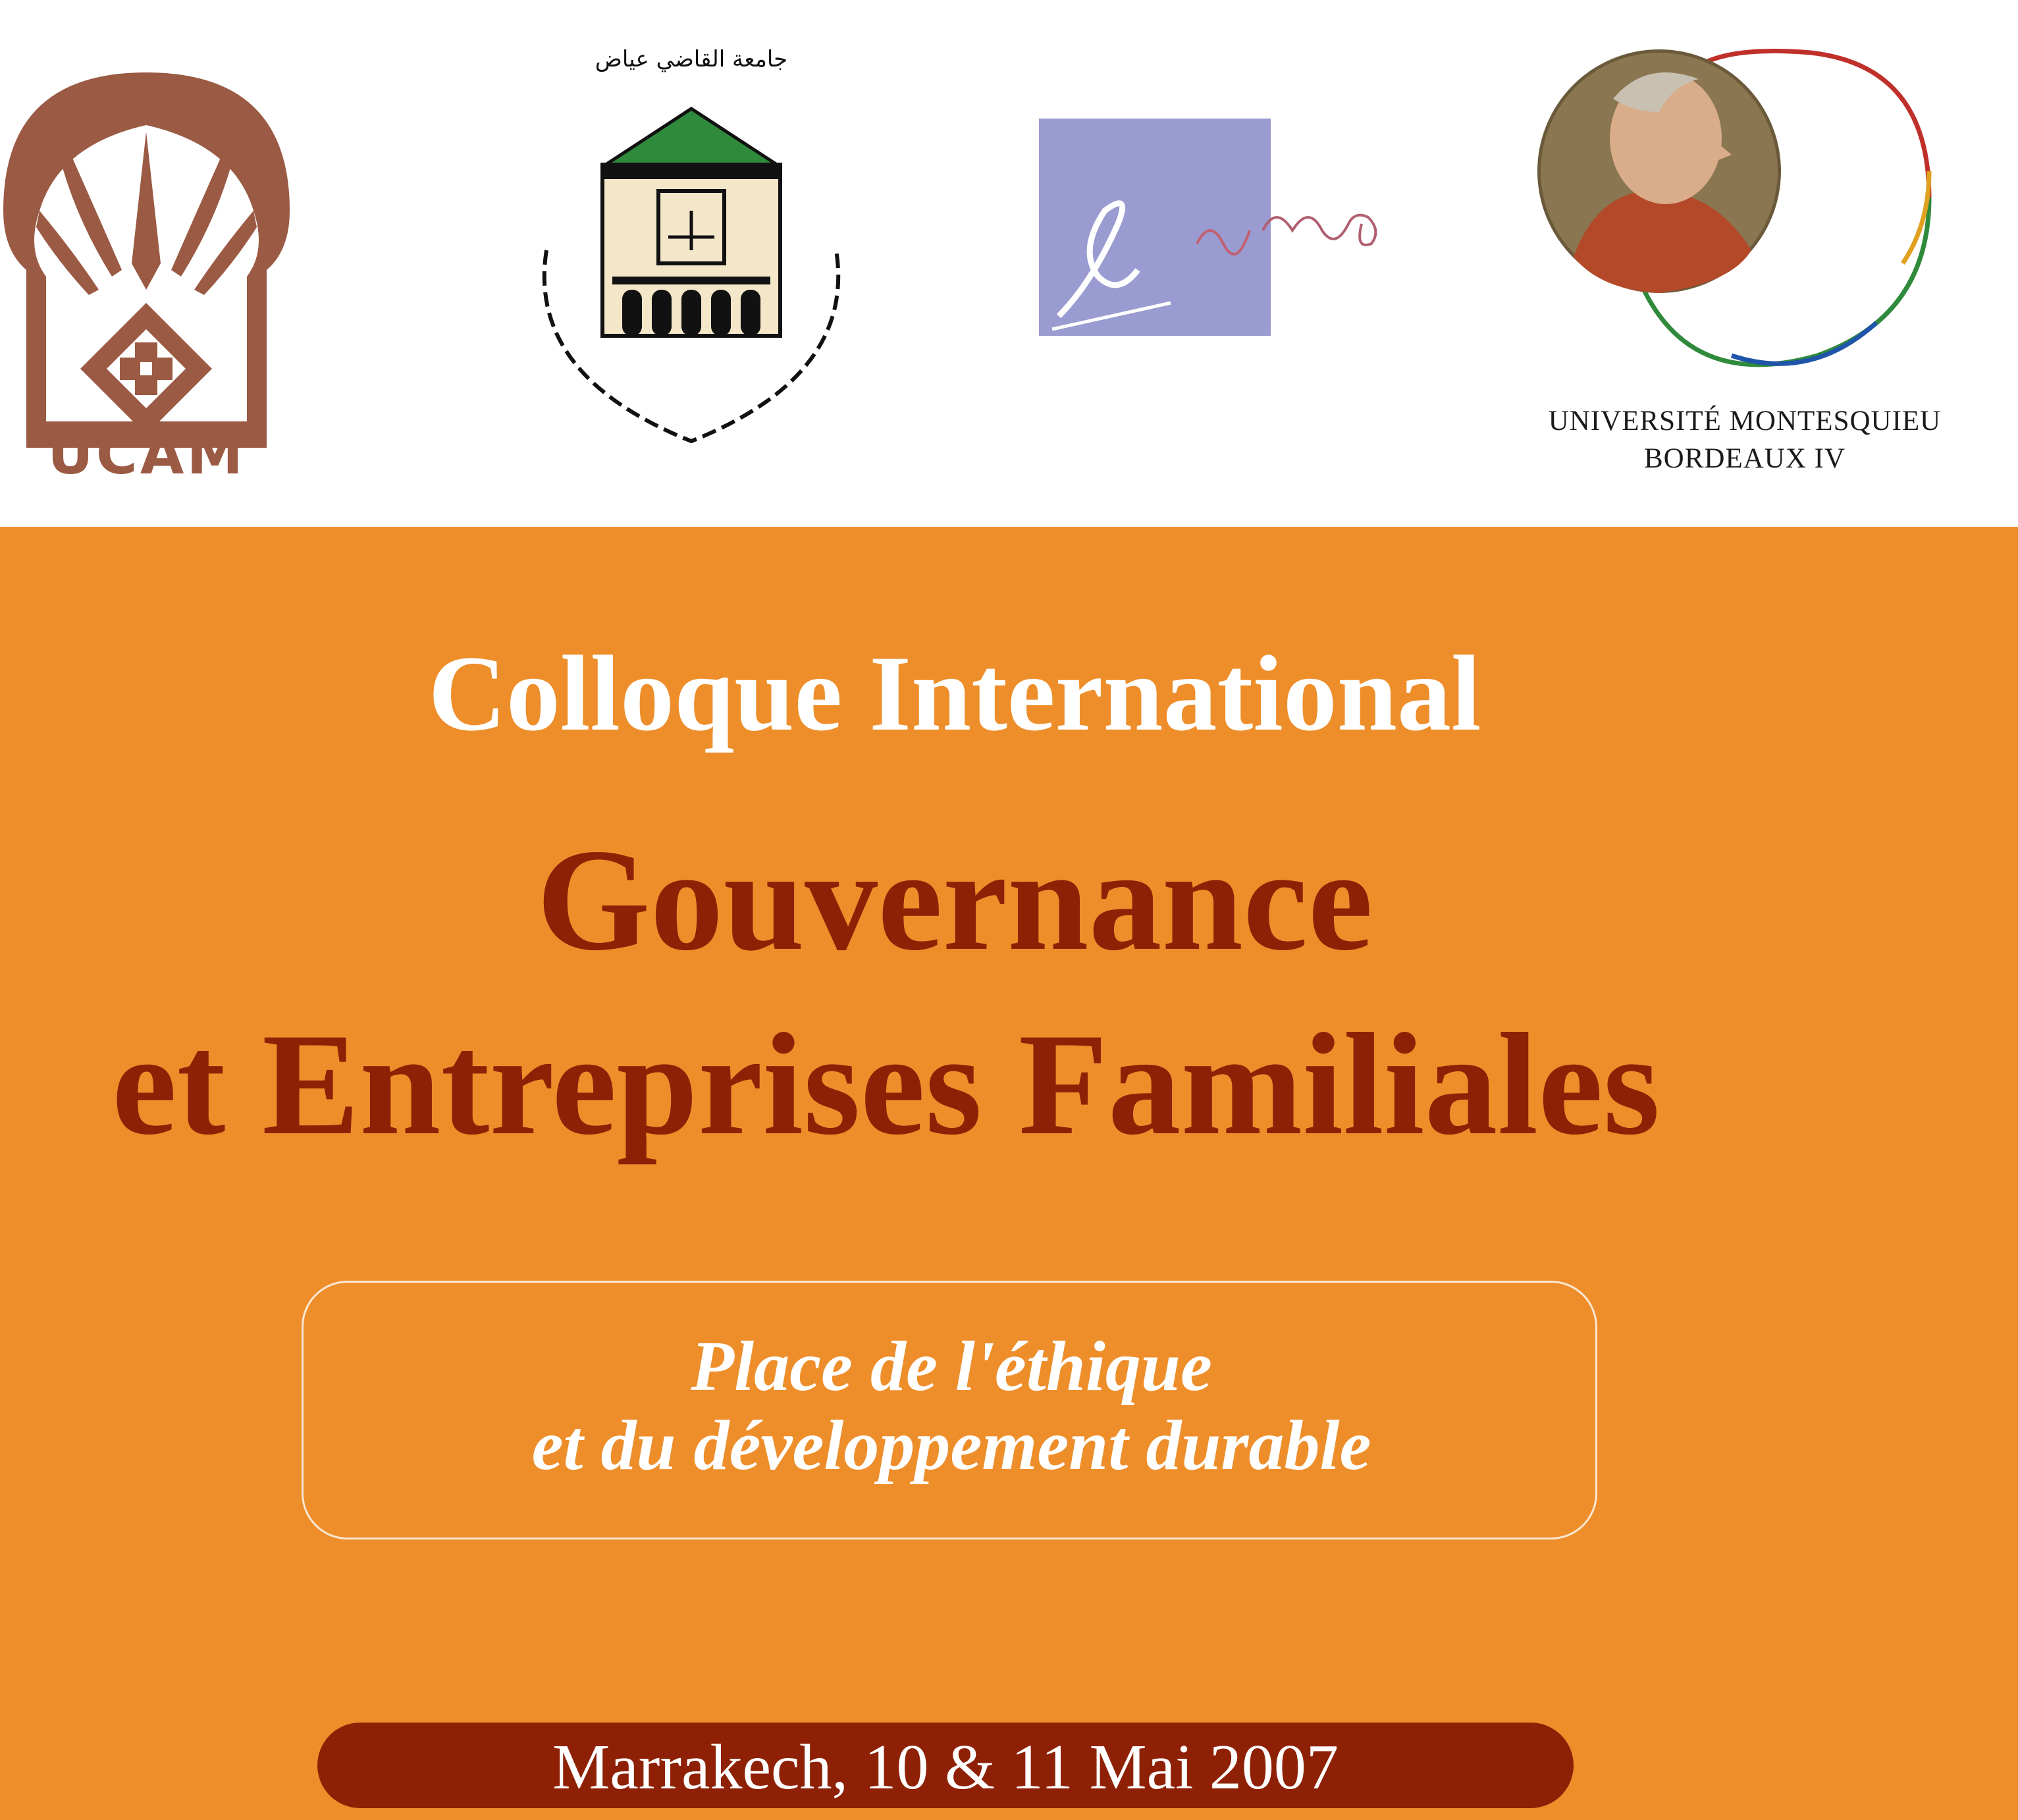  What do you see at coordinates (146, 454) in the screenshot?
I see `ucam-logo-text: UCAM` at bounding box center [146, 454].